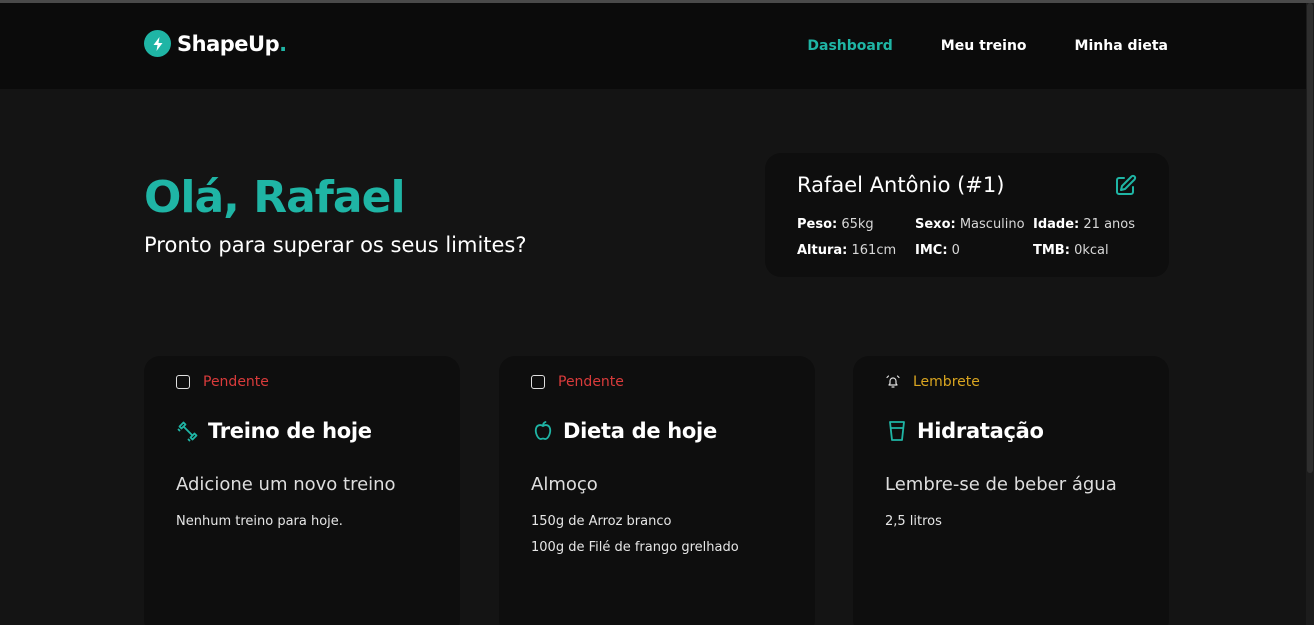 This screenshot has width=1314, height=625. I want to click on brand-logo: ShapeUp., so click(215, 43).